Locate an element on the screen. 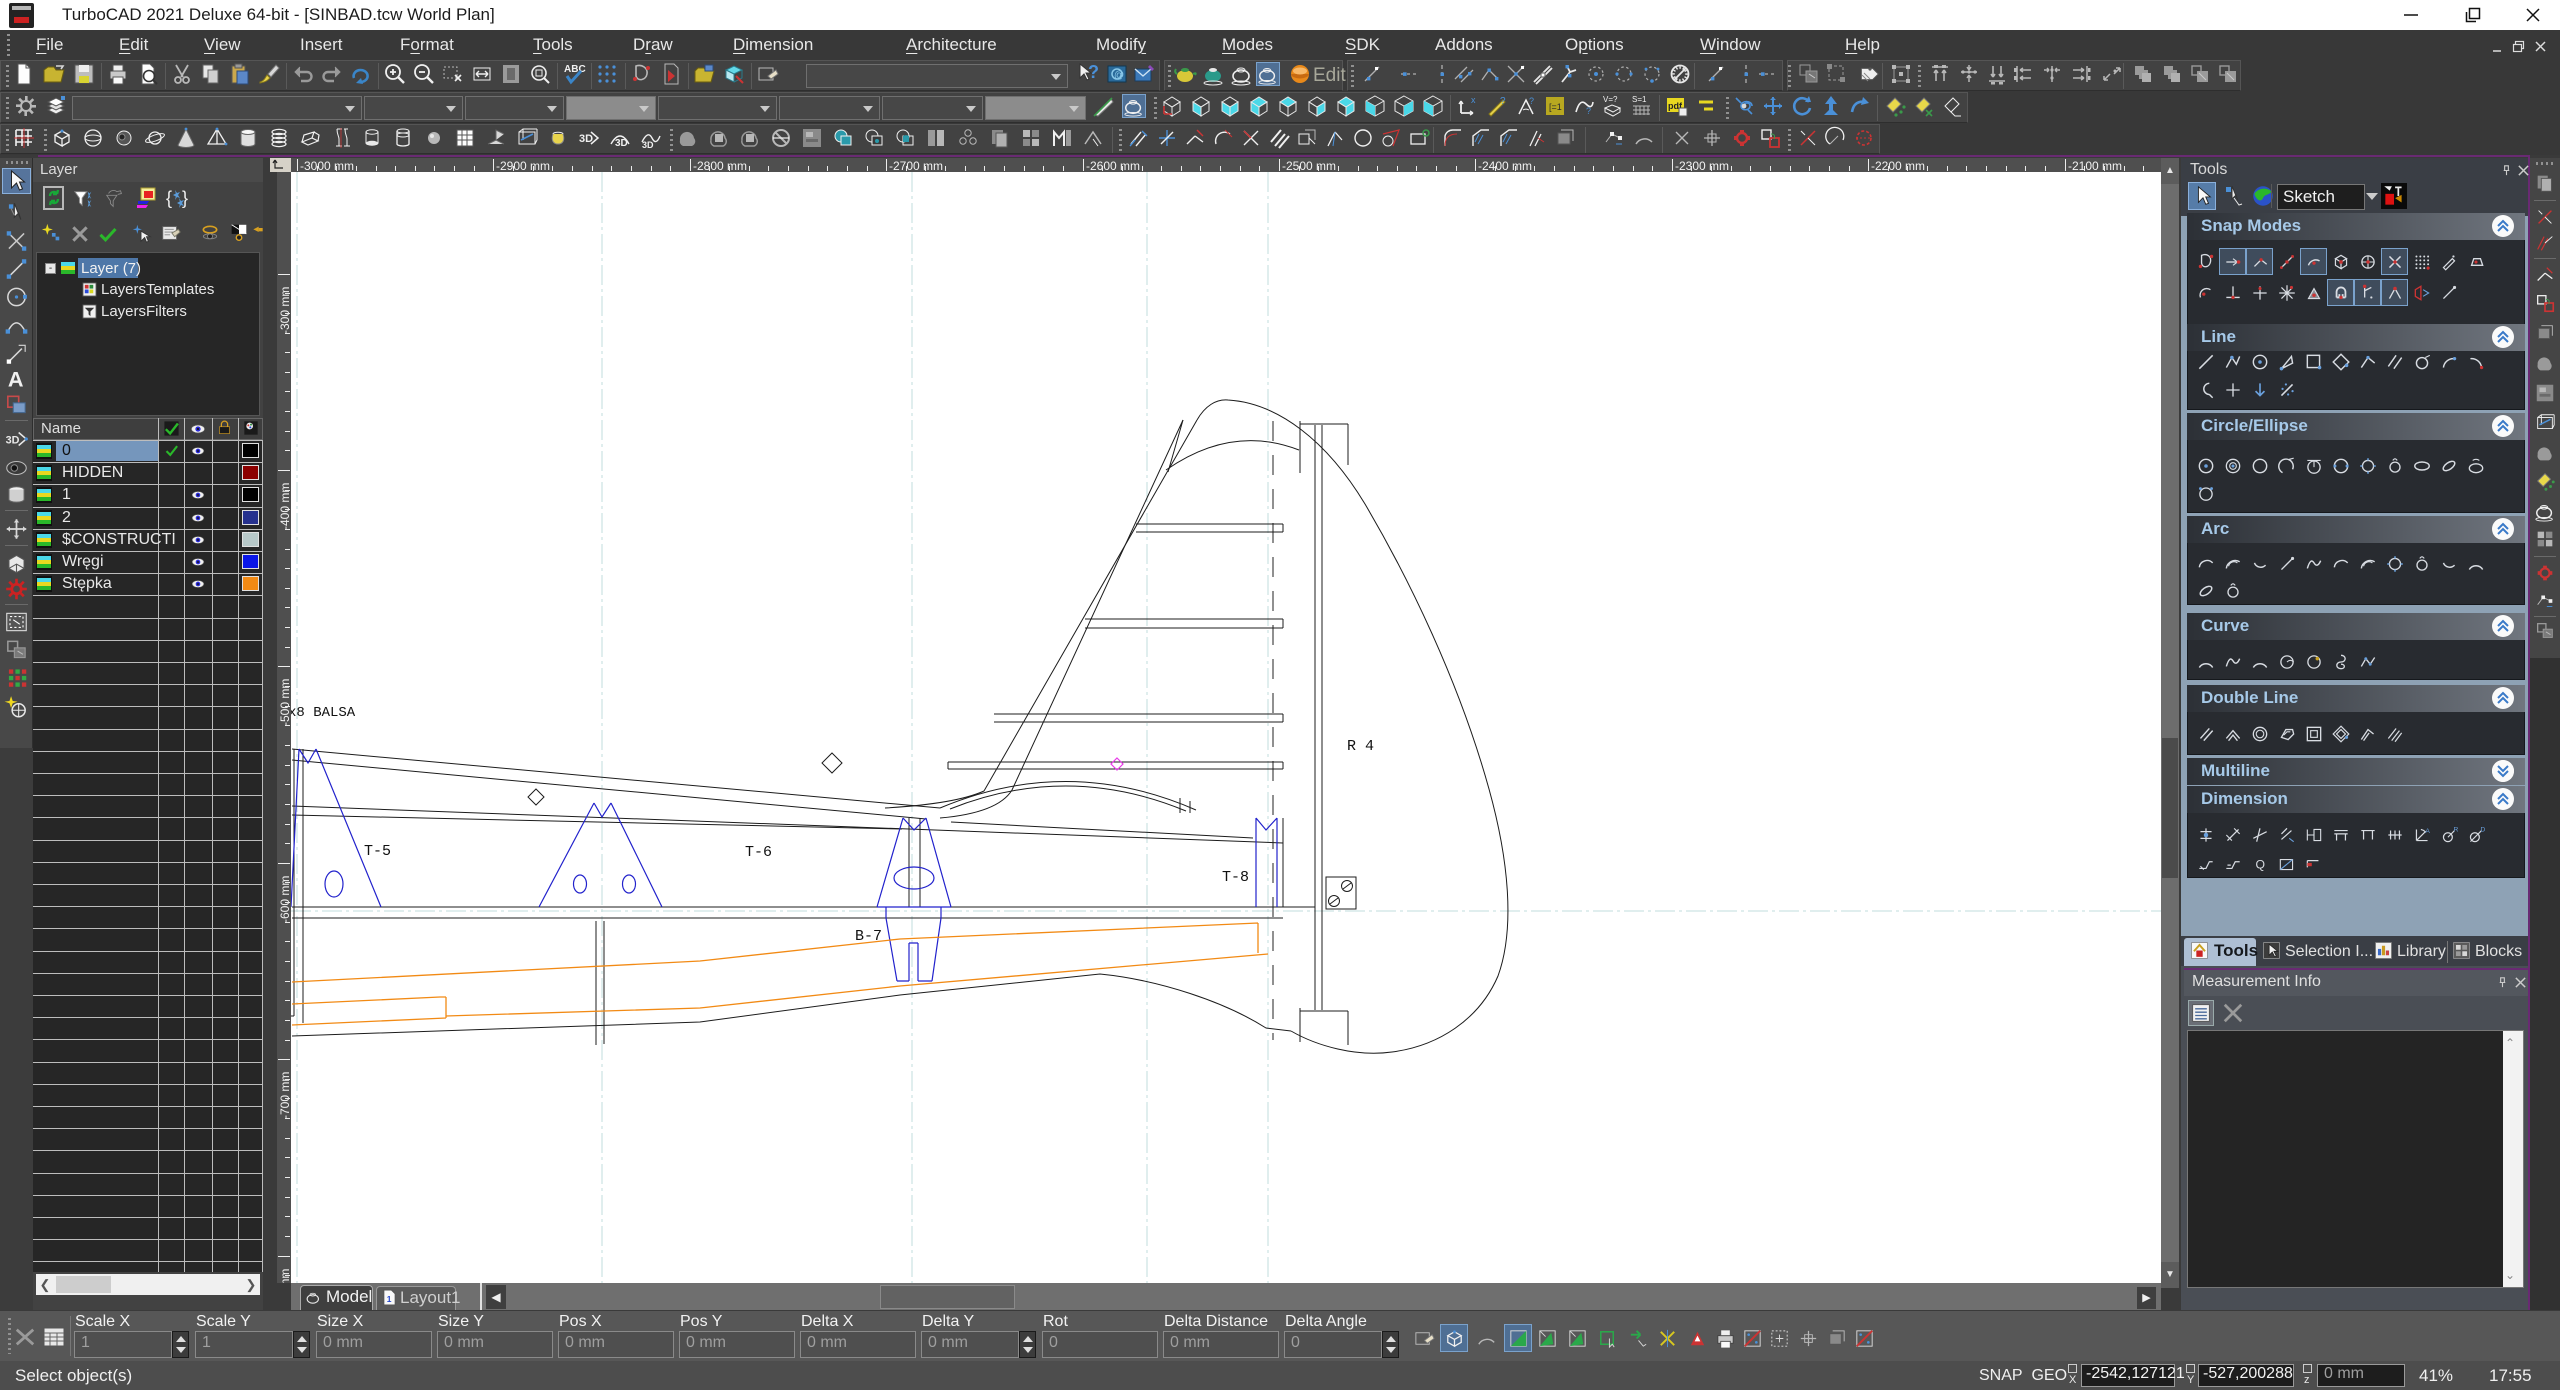 The width and height of the screenshot is (2560, 1390). svg-text: T-8 is located at coordinates (1235, 877).